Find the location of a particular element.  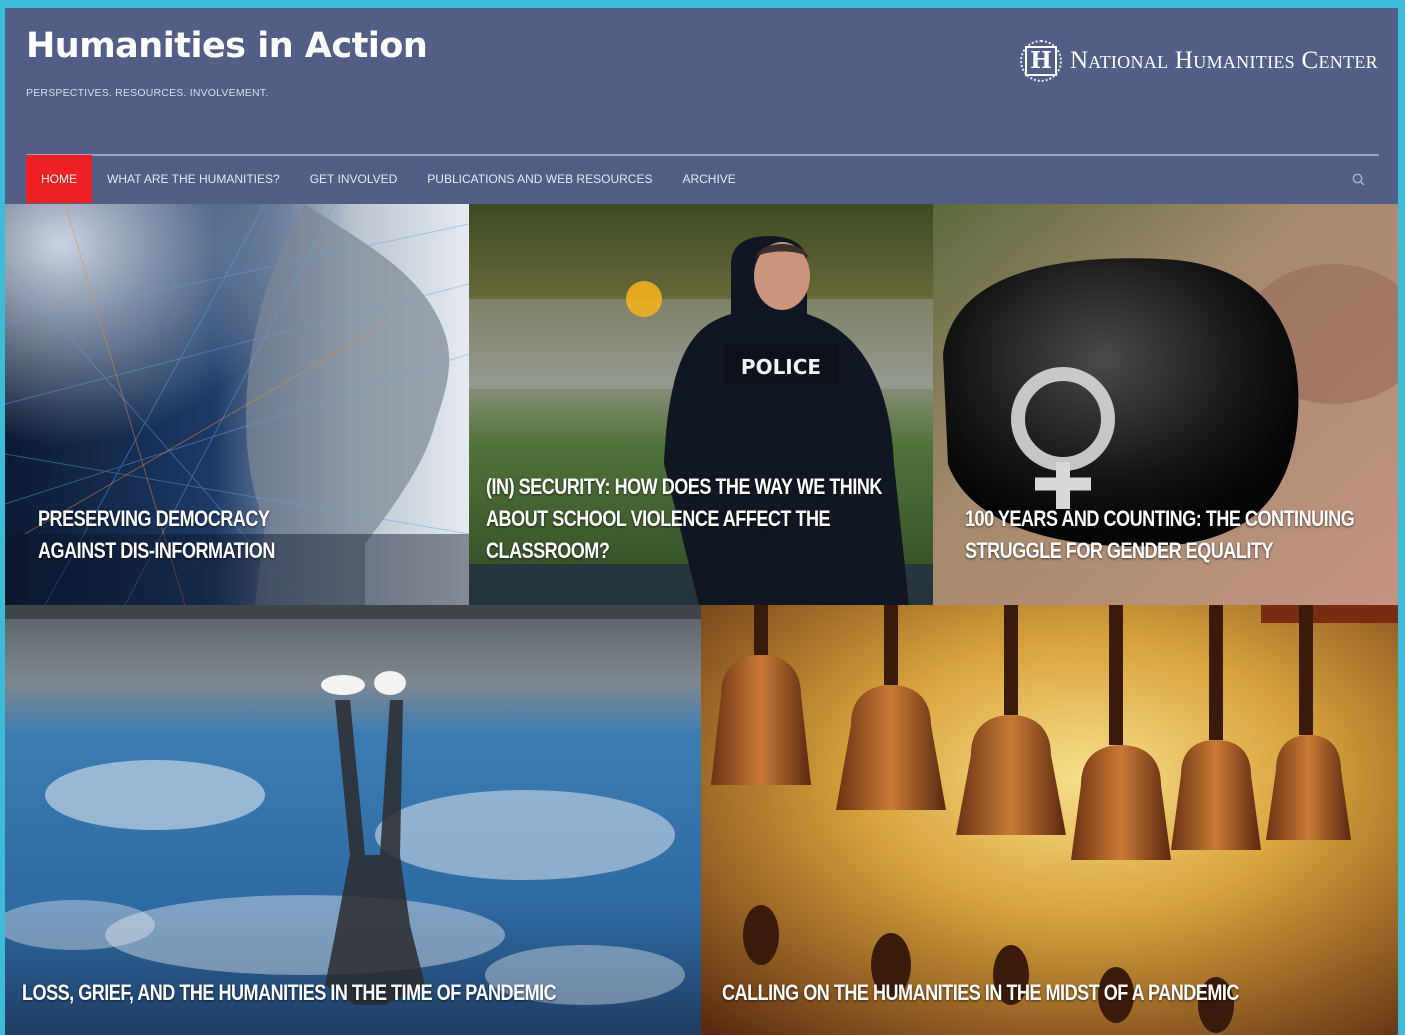

tile-title-line: Struggle for Gender Equality is located at coordinates (1119, 550).